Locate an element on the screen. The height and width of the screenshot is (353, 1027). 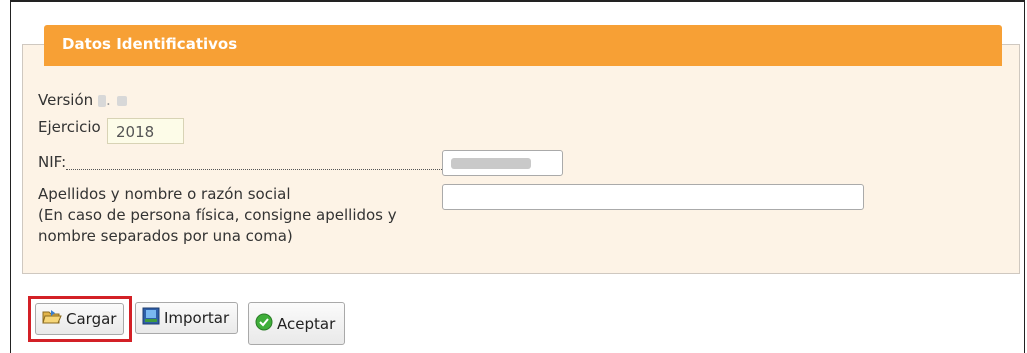
ejercicio-field: 2018 is located at coordinates (145, 131).